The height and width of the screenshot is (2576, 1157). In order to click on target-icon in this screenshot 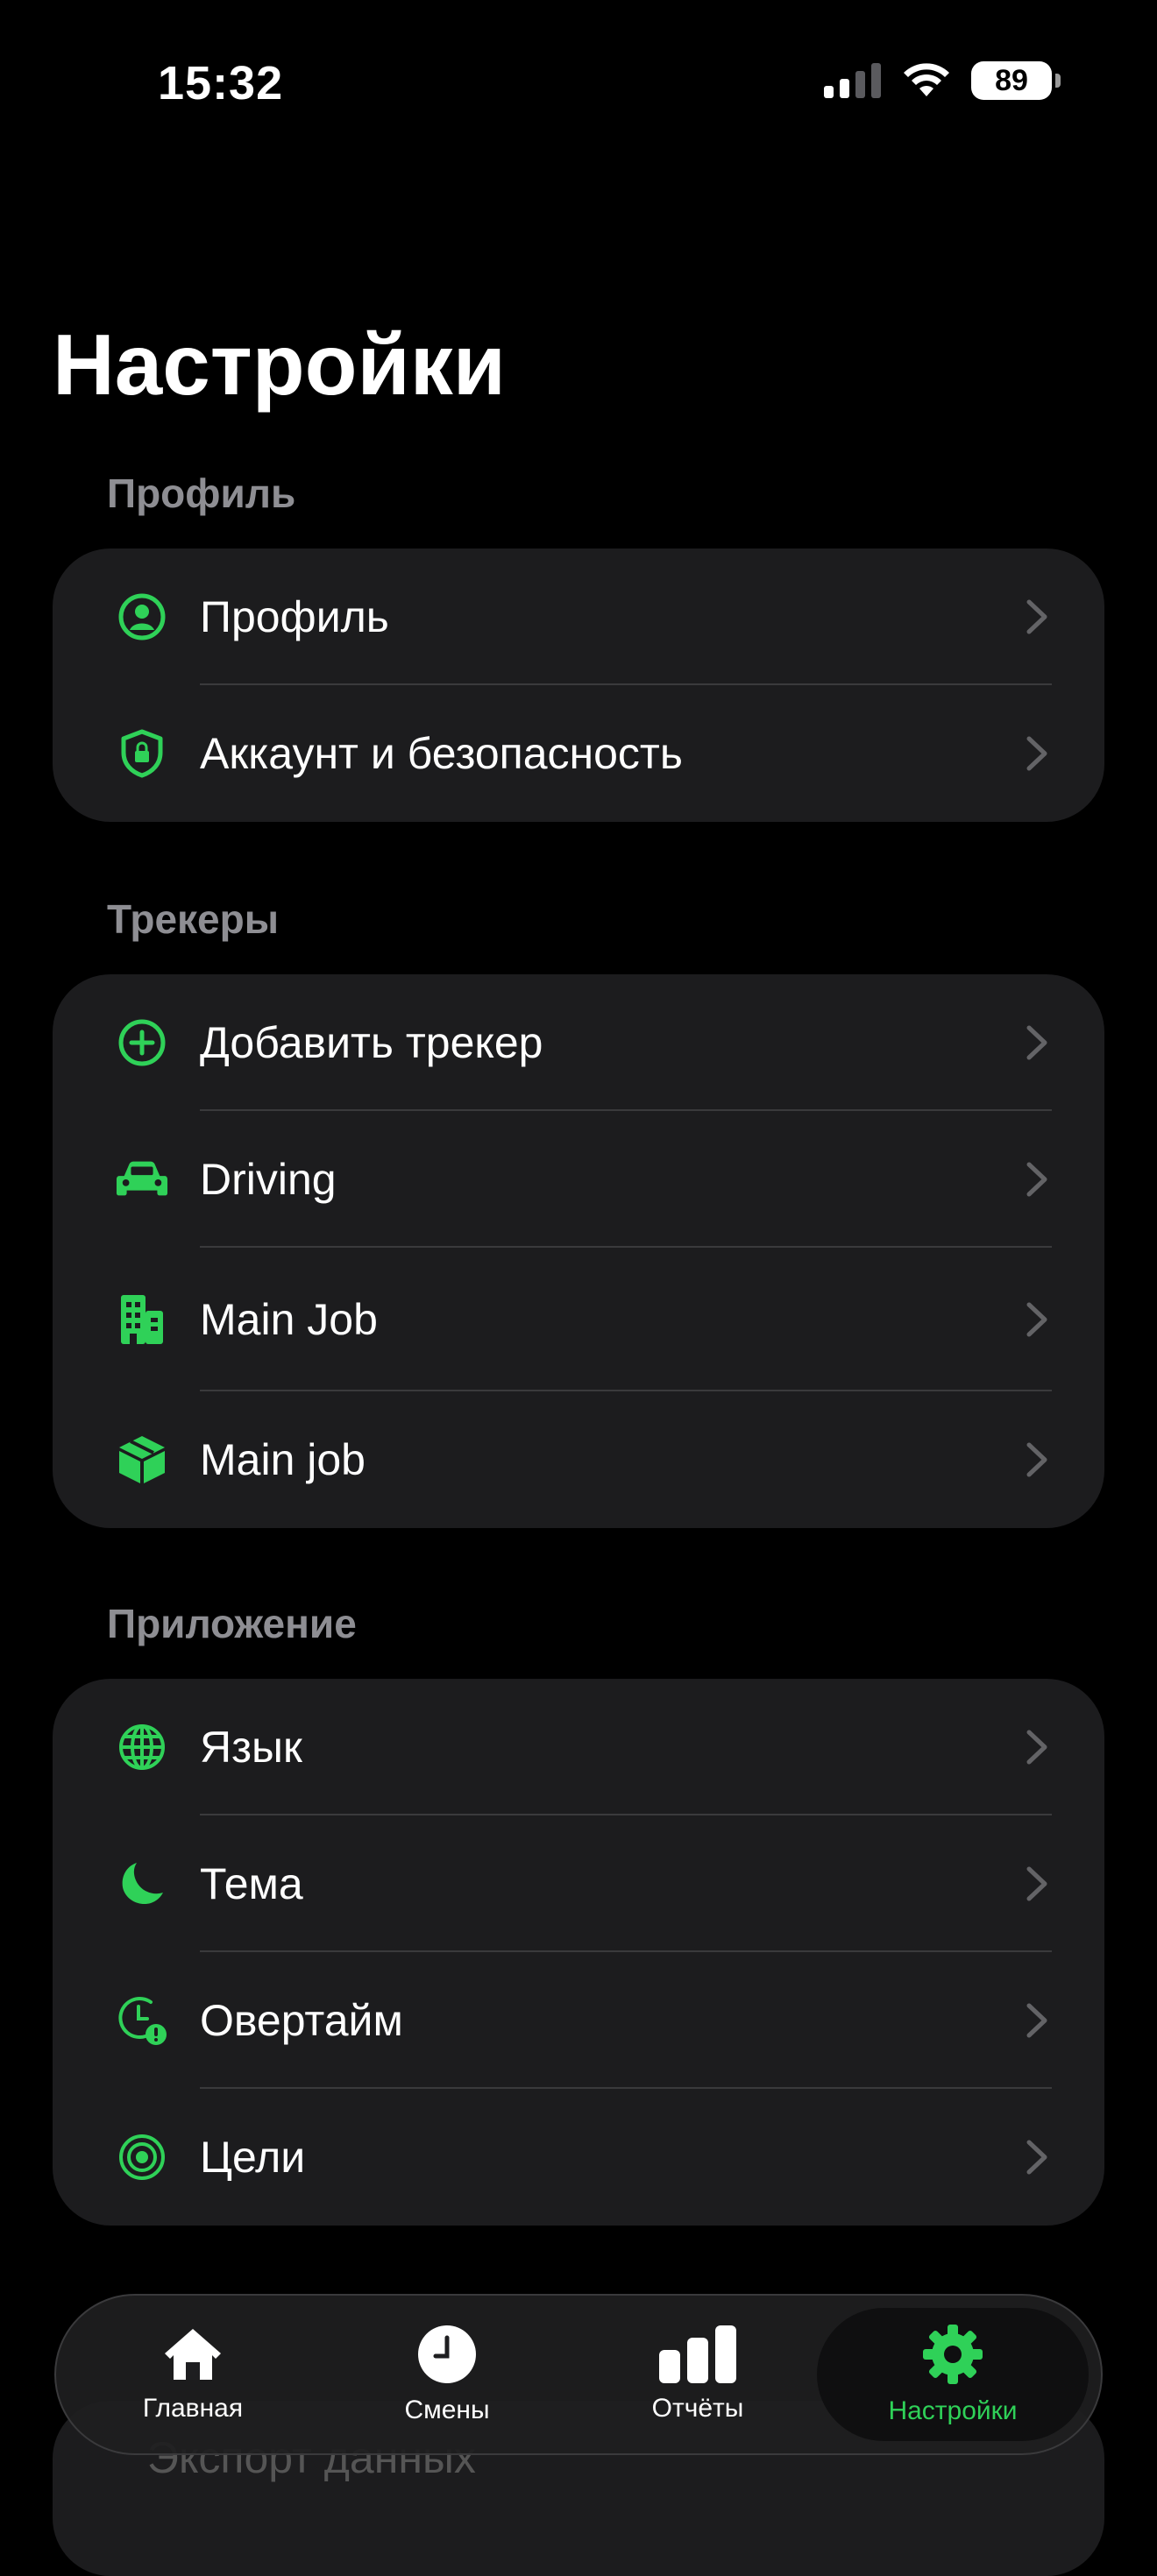, I will do `click(142, 2157)`.